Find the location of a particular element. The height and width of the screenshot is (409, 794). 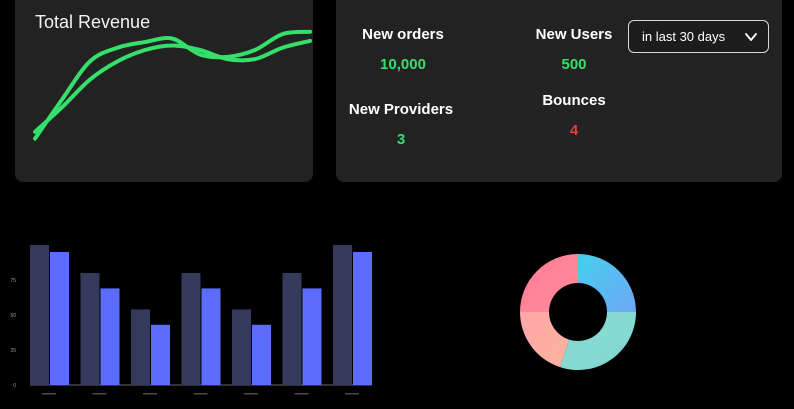

stat-new-providers: New Providers 3 is located at coordinates (401, 124).